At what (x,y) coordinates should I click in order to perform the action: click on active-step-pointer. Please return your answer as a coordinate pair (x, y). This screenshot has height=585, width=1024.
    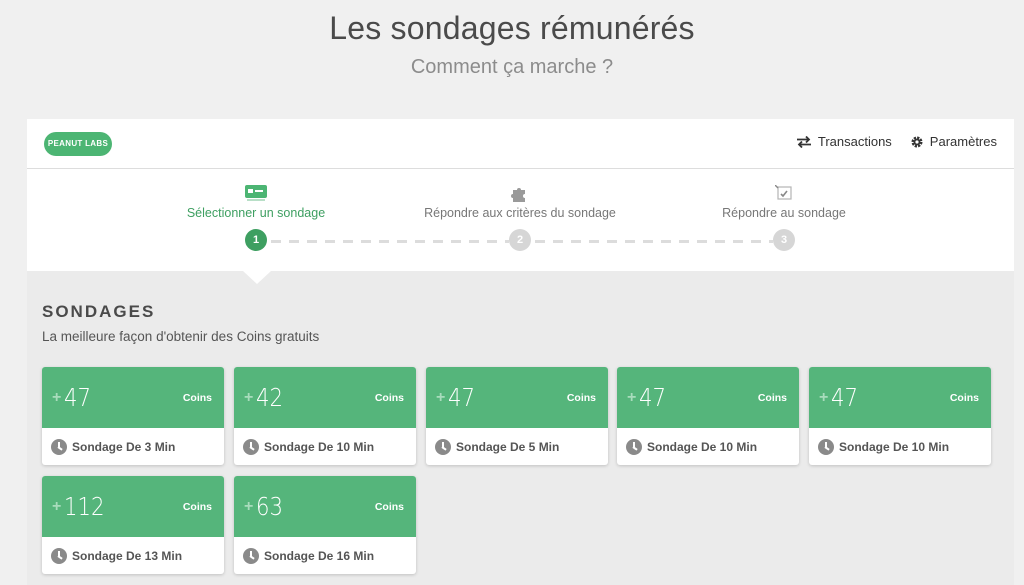
    Looking at the image, I should click on (257, 277).